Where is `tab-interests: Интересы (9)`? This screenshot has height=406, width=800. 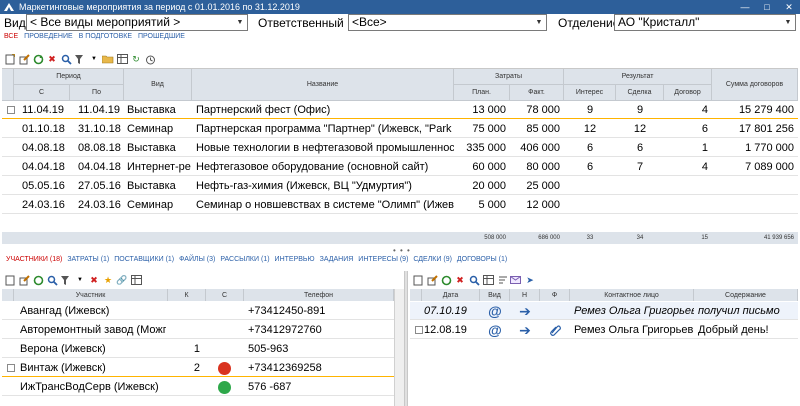
tab-interests: Интересы (9) is located at coordinates (383, 261).